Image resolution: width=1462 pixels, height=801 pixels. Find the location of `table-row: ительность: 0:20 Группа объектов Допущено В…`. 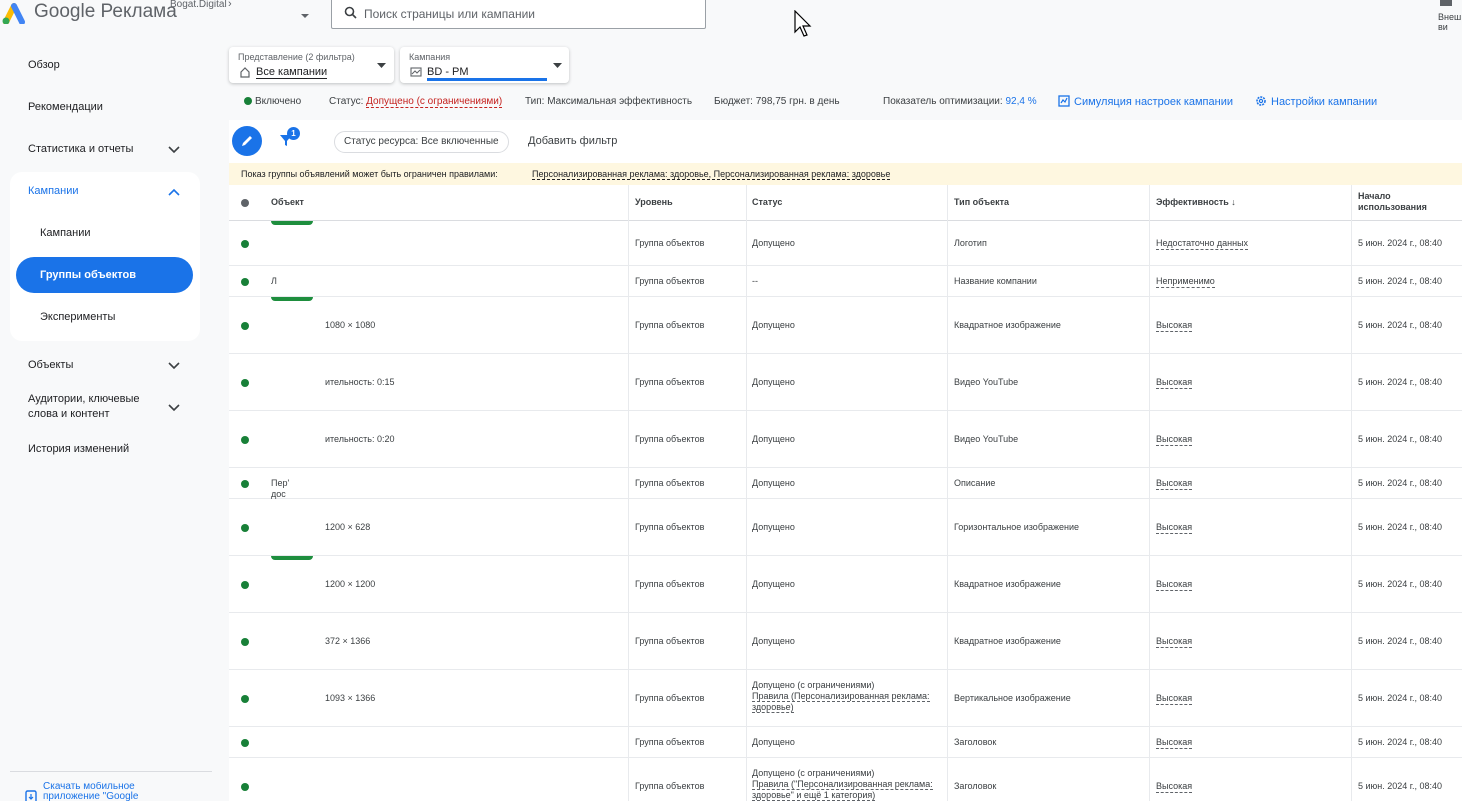

table-row: ительность: 0:20 Группа объектов Допущено В… is located at coordinates (845, 439).